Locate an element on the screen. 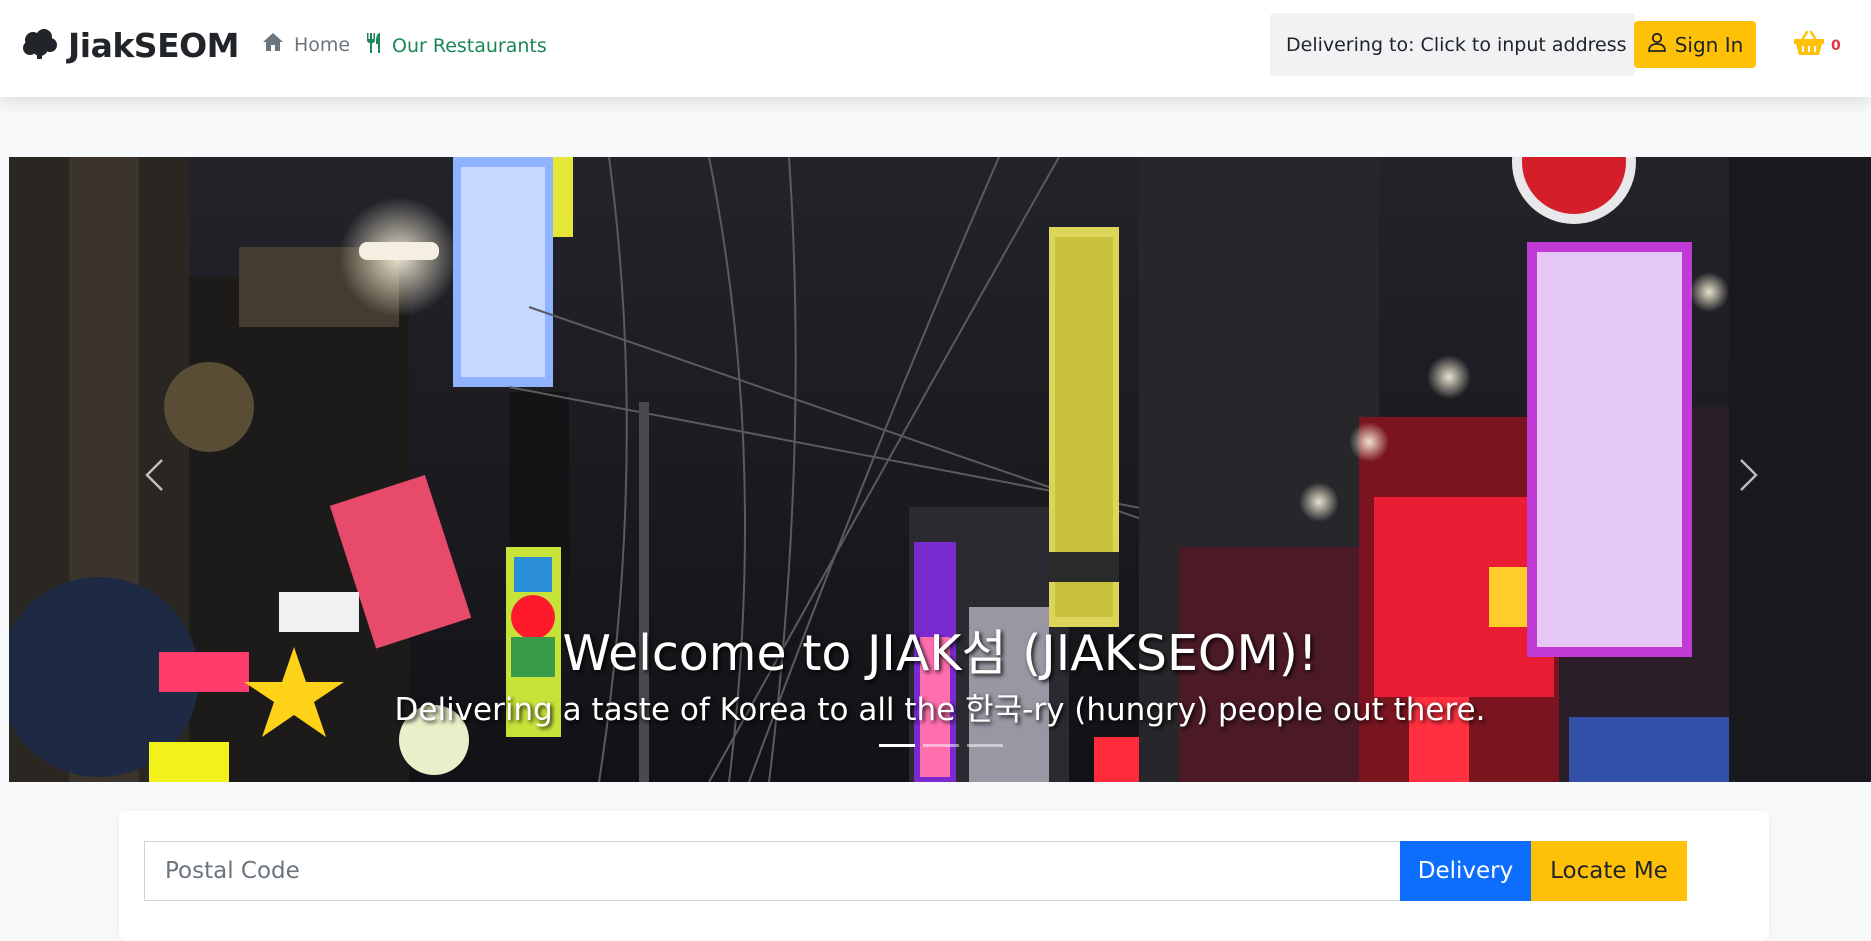 This screenshot has height=941, width=1871. delivery-search-card: Delivery Locate Me is located at coordinates (944, 876).